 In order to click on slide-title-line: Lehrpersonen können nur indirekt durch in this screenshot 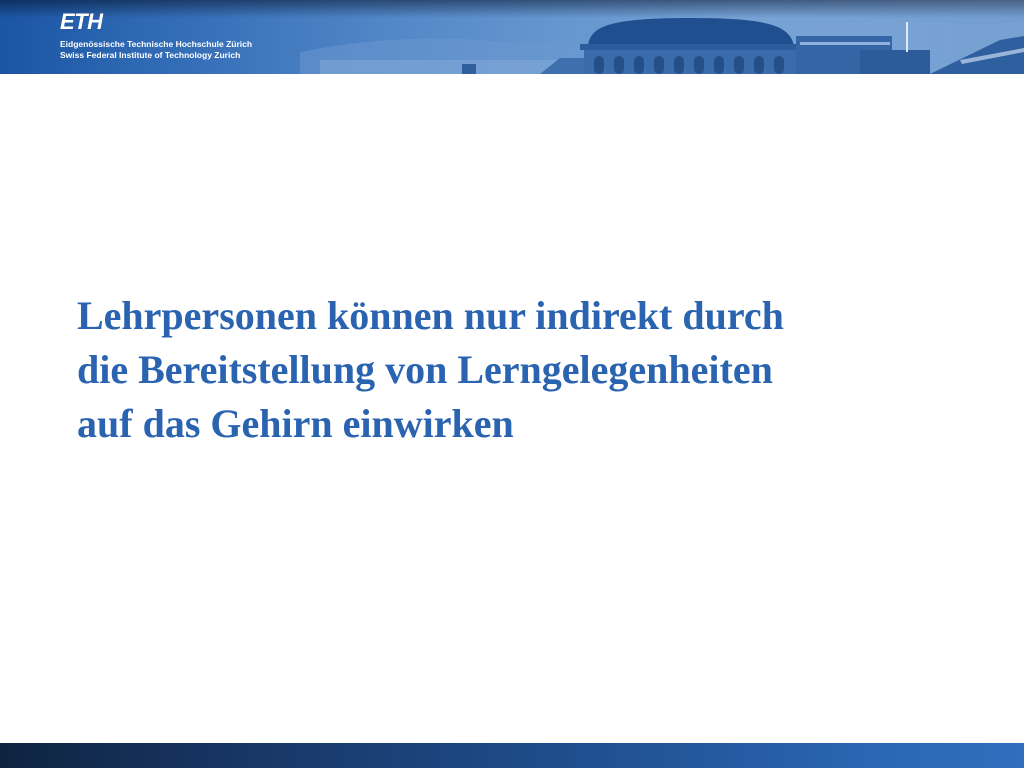, I will do `click(430, 315)`.